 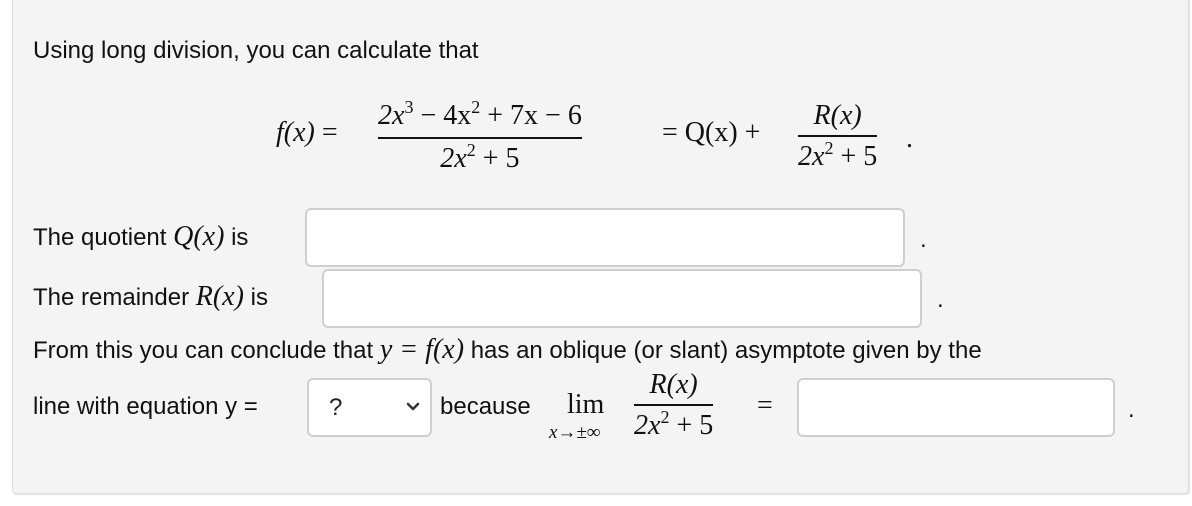 I want to click on rhs-numerator: R(x), so click(x=837, y=115).